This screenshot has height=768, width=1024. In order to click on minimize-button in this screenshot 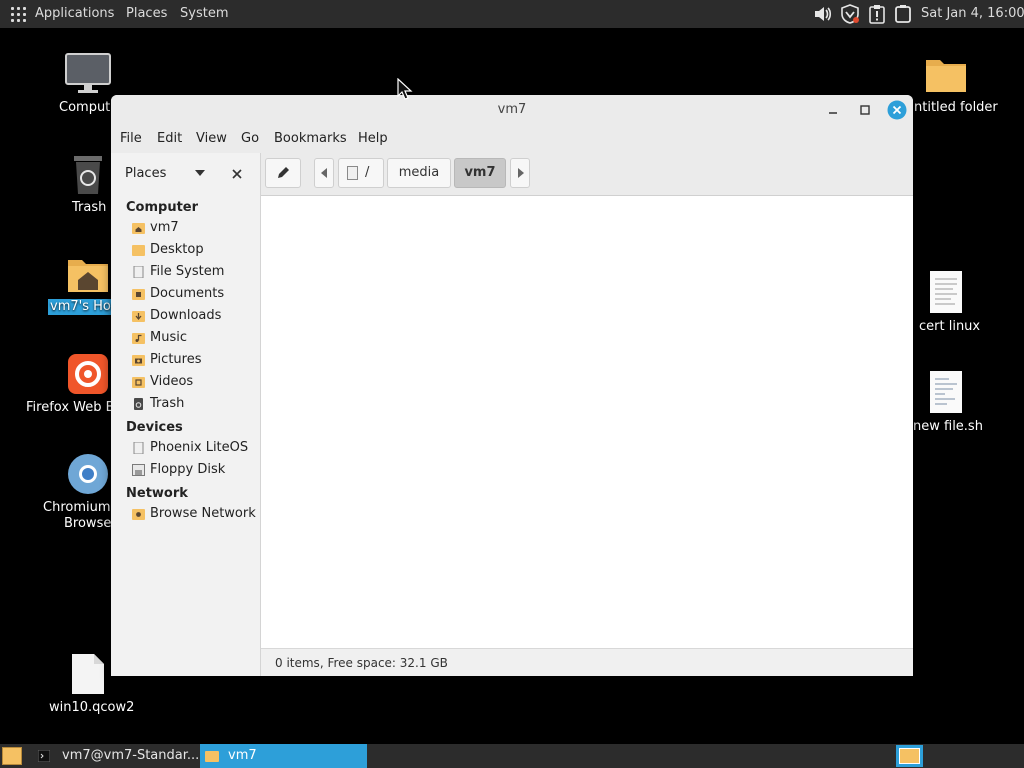, I will do `click(833, 110)`.